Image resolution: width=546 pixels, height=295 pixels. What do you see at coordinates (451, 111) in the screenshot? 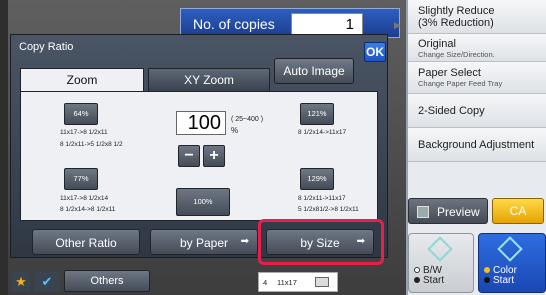
I see `rp-item-title: 2-Sided Copy` at bounding box center [451, 111].